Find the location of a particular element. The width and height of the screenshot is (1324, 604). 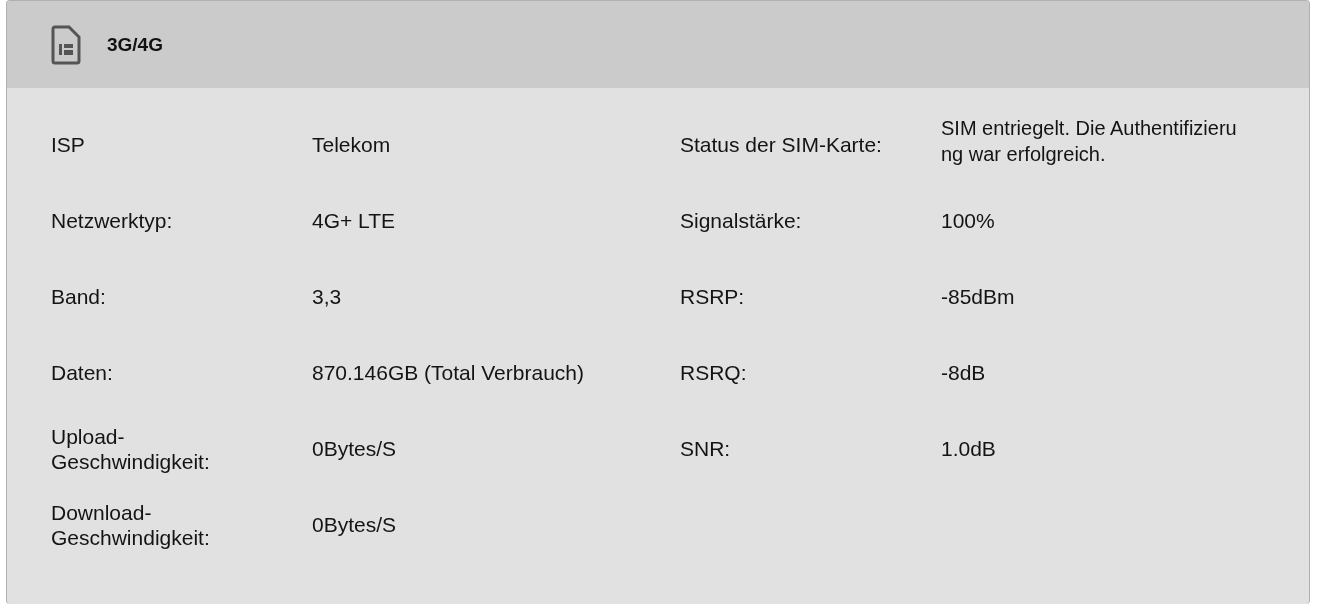

field-label: RSRP: is located at coordinates (712, 297).